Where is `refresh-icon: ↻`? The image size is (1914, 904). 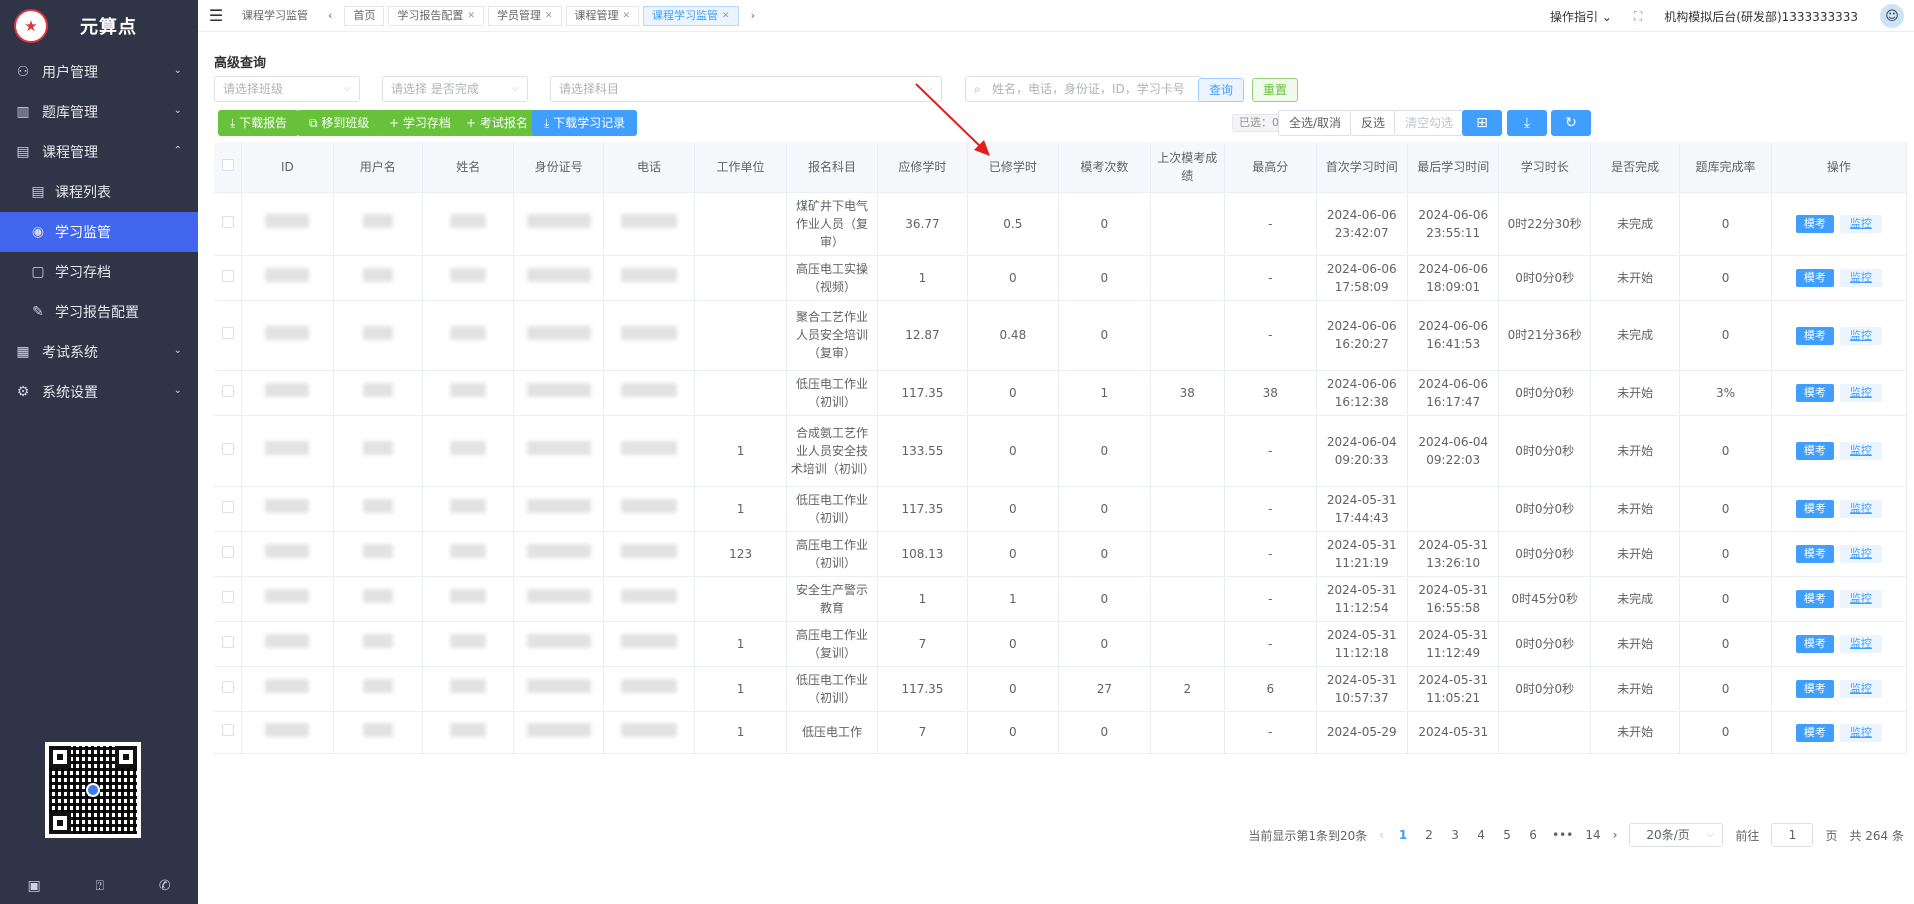
refresh-icon: ↻ is located at coordinates (1571, 123).